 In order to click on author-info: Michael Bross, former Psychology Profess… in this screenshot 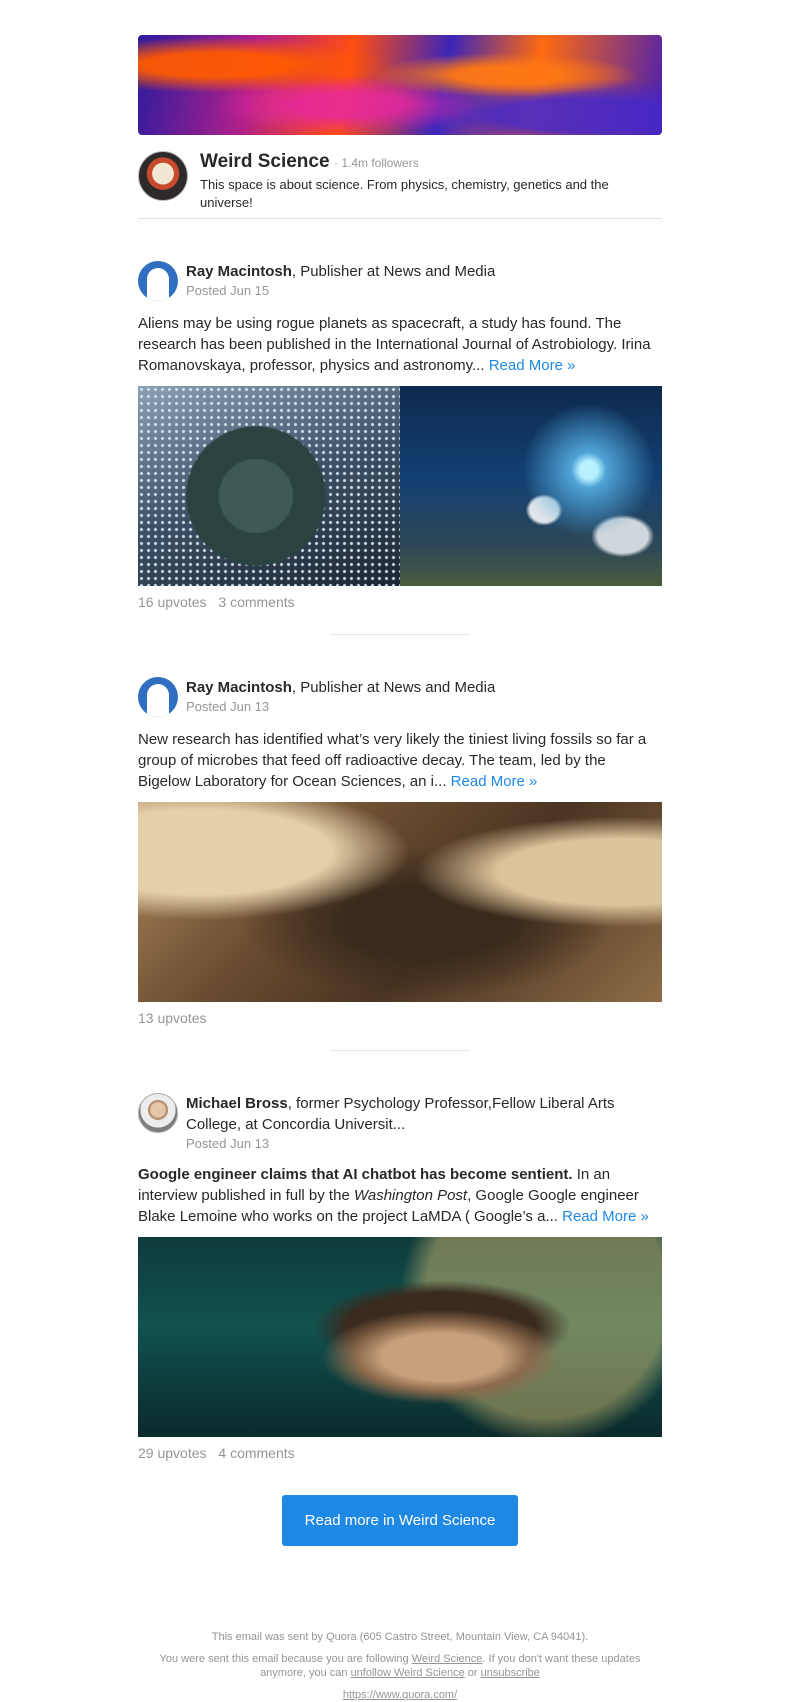, I will do `click(424, 1122)`.